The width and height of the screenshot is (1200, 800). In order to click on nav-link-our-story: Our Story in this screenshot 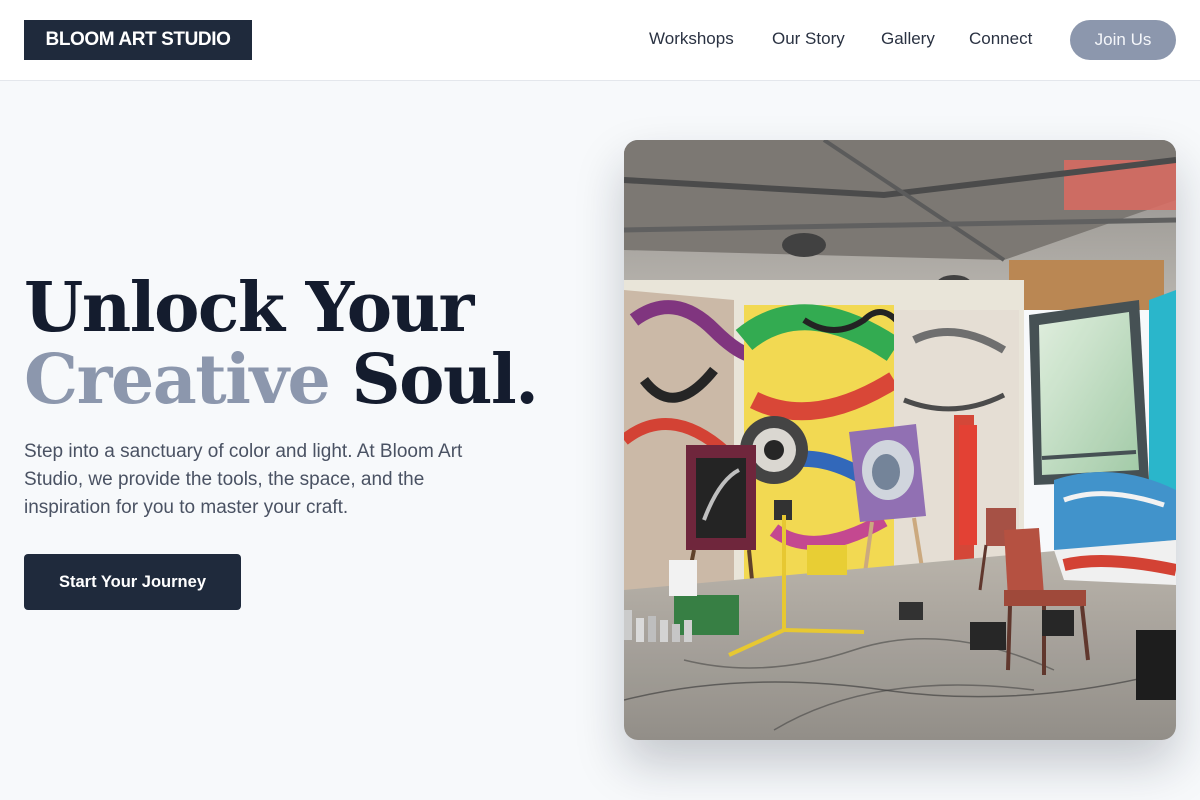, I will do `click(808, 39)`.